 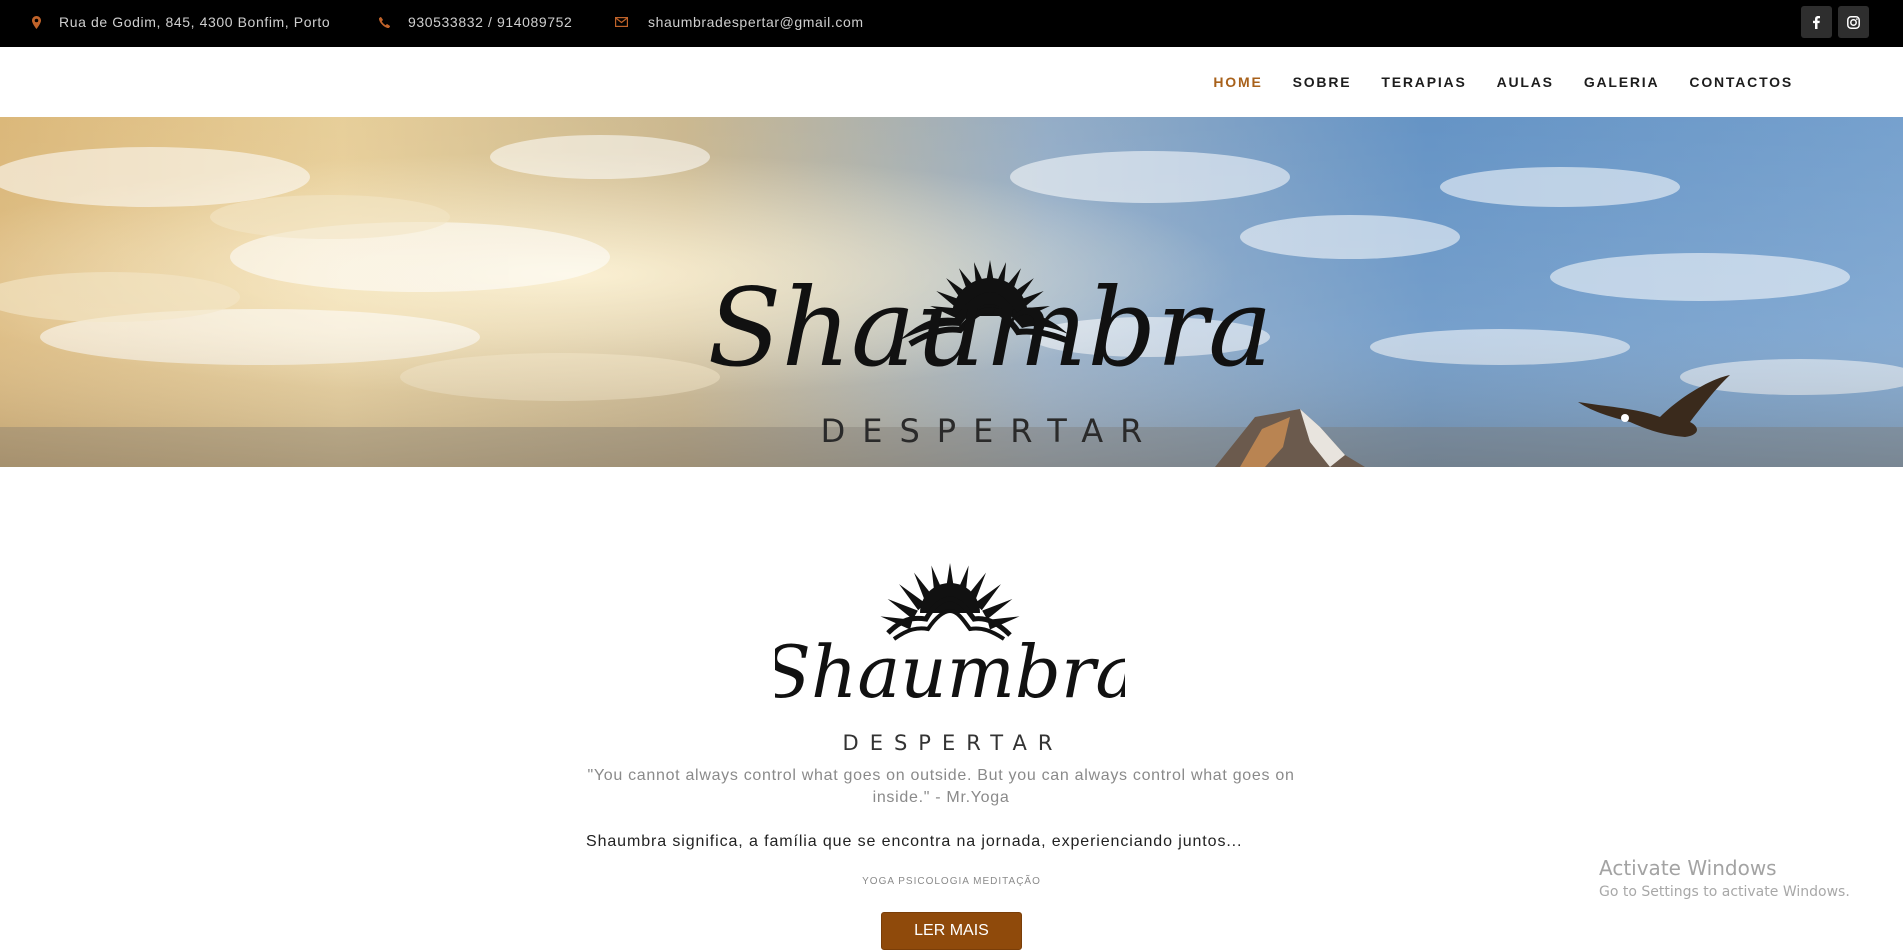 What do you see at coordinates (951, 931) in the screenshot?
I see `read-more-button: LER MAIS` at bounding box center [951, 931].